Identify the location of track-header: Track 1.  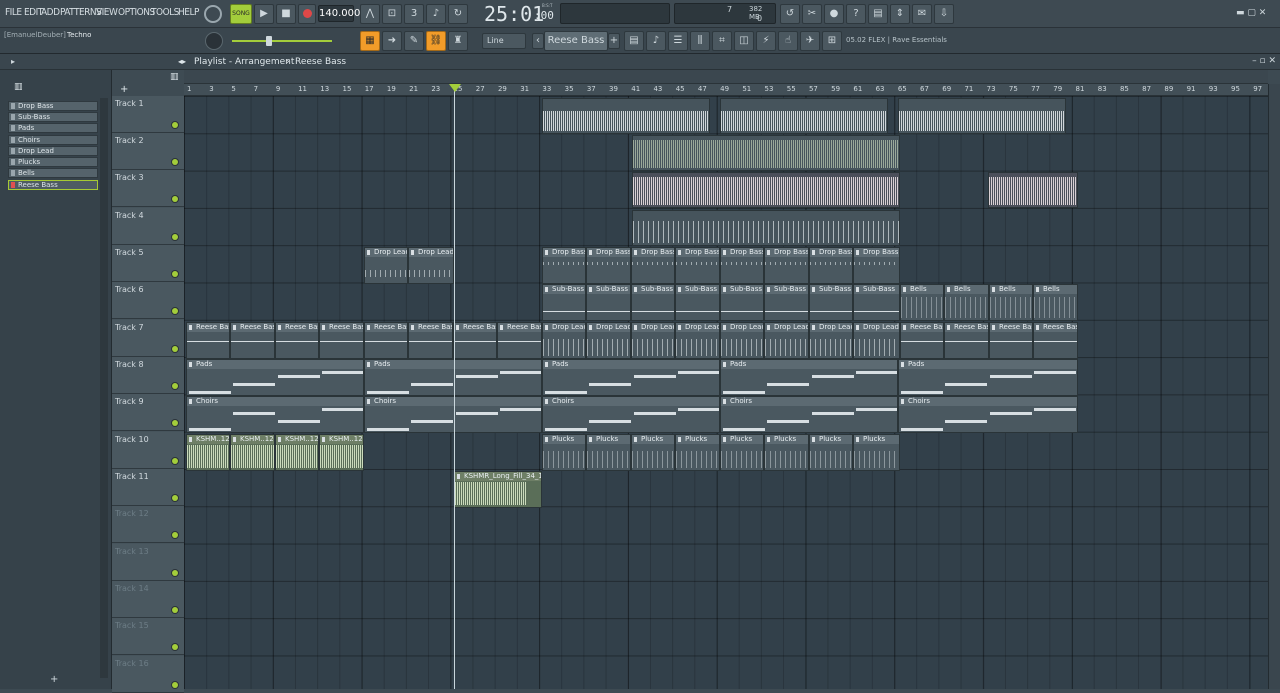
(148, 114).